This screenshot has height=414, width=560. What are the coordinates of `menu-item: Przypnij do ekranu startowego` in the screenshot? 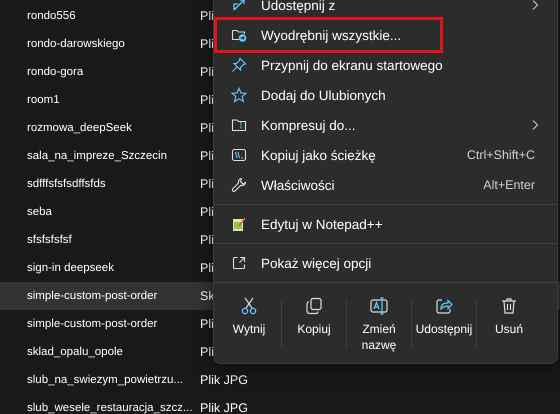 It's located at (385, 65).